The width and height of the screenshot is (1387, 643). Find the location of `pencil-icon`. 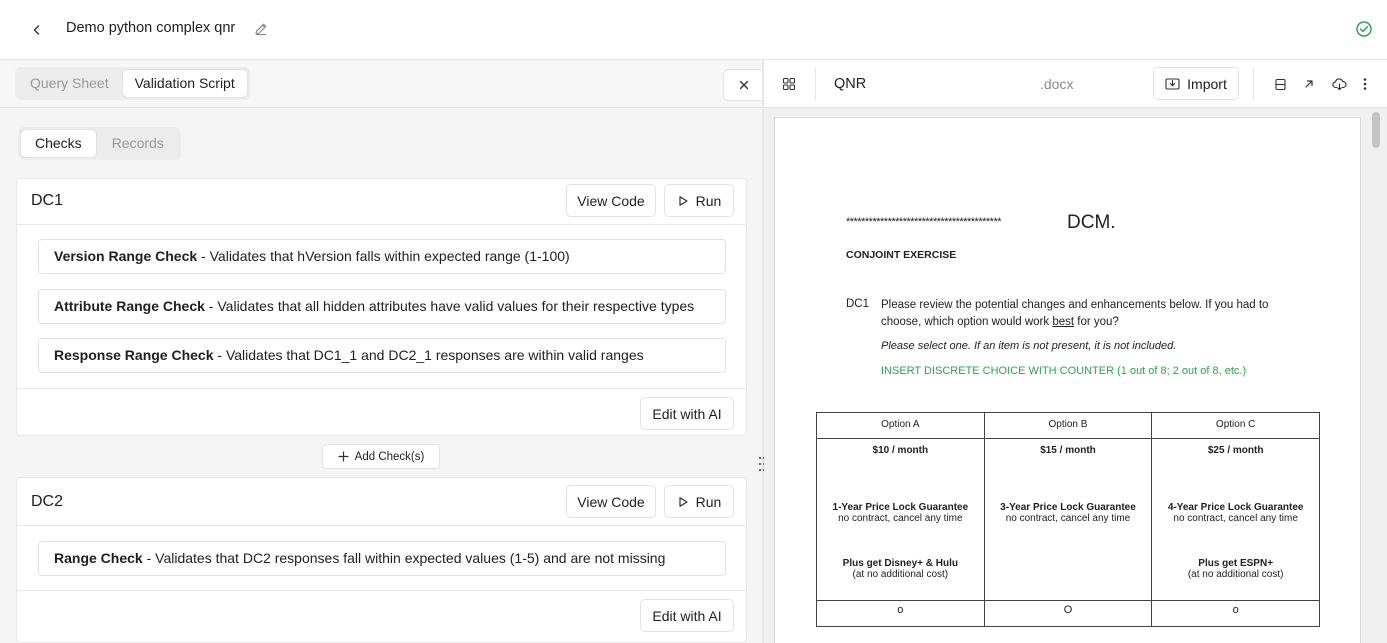

pencil-icon is located at coordinates (261, 29).